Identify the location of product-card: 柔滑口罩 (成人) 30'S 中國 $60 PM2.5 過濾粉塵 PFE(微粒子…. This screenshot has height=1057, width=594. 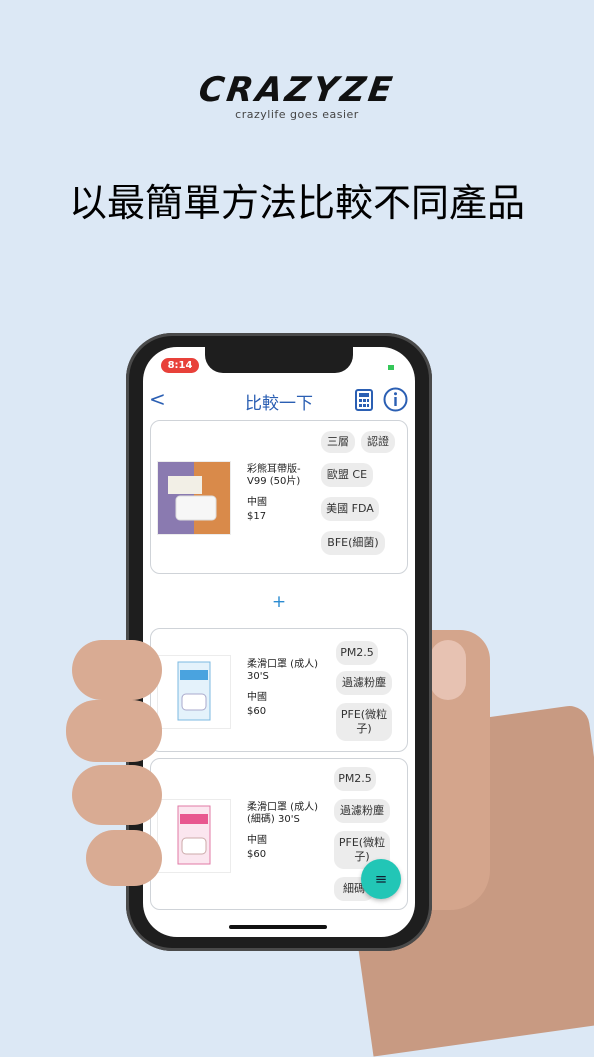
(279, 690).